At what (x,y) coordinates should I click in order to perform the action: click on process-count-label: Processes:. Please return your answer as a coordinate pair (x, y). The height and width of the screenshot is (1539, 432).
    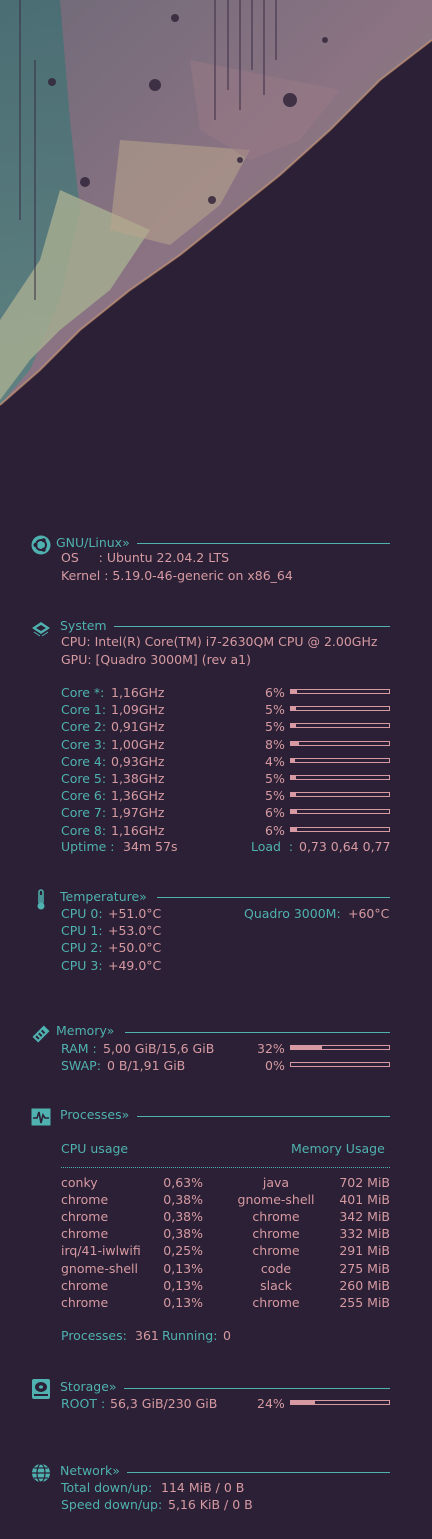
    Looking at the image, I should click on (96, 1335).